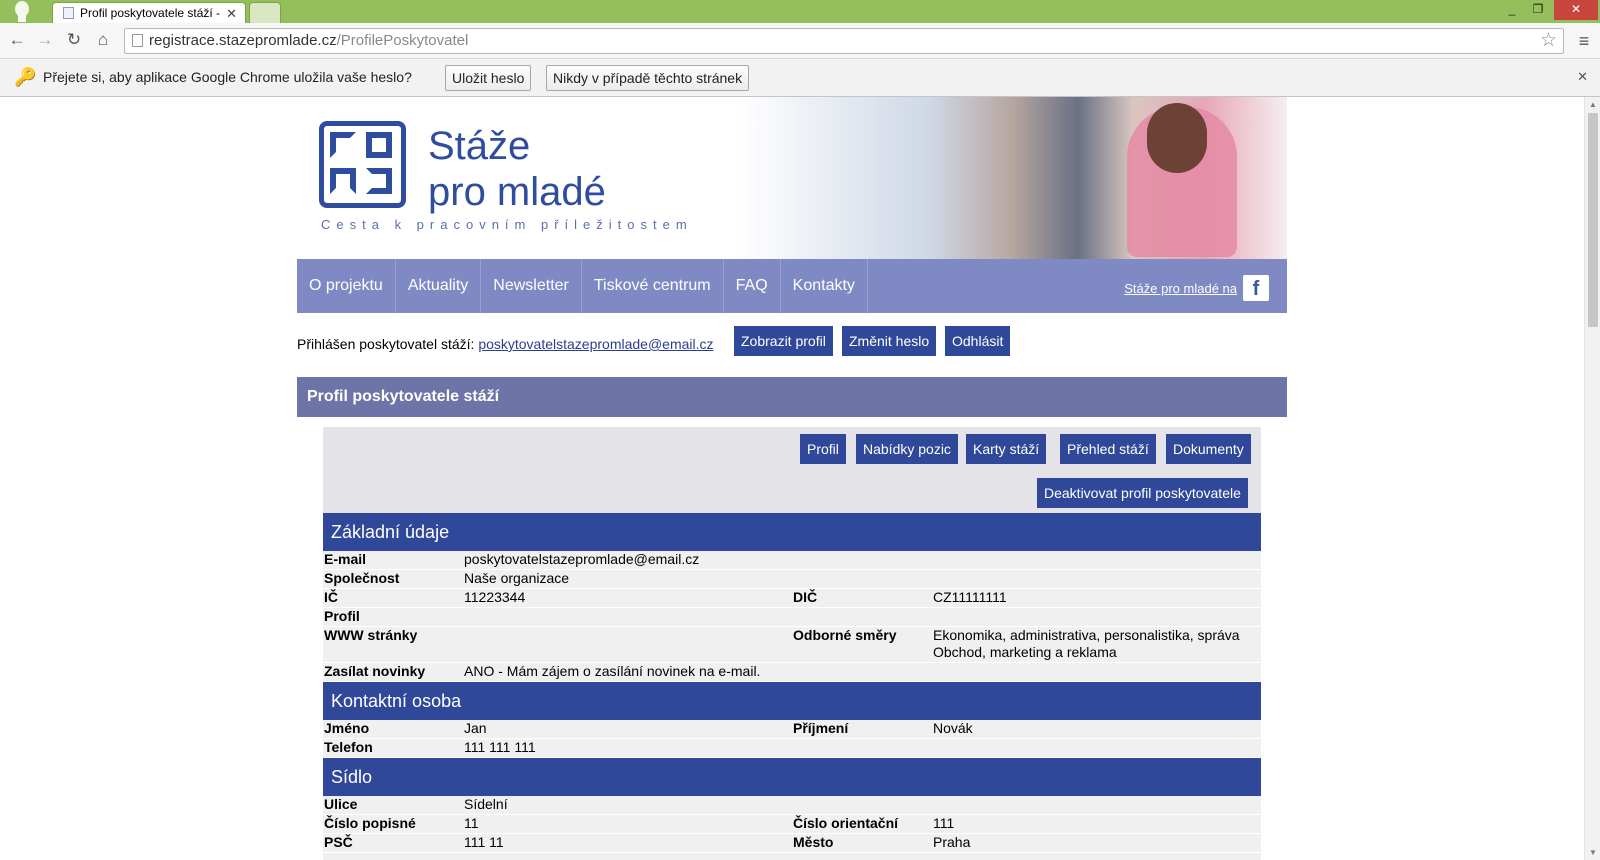 This screenshot has height=860, width=1600. What do you see at coordinates (471, 823) in the screenshot?
I see `field-value: 11` at bounding box center [471, 823].